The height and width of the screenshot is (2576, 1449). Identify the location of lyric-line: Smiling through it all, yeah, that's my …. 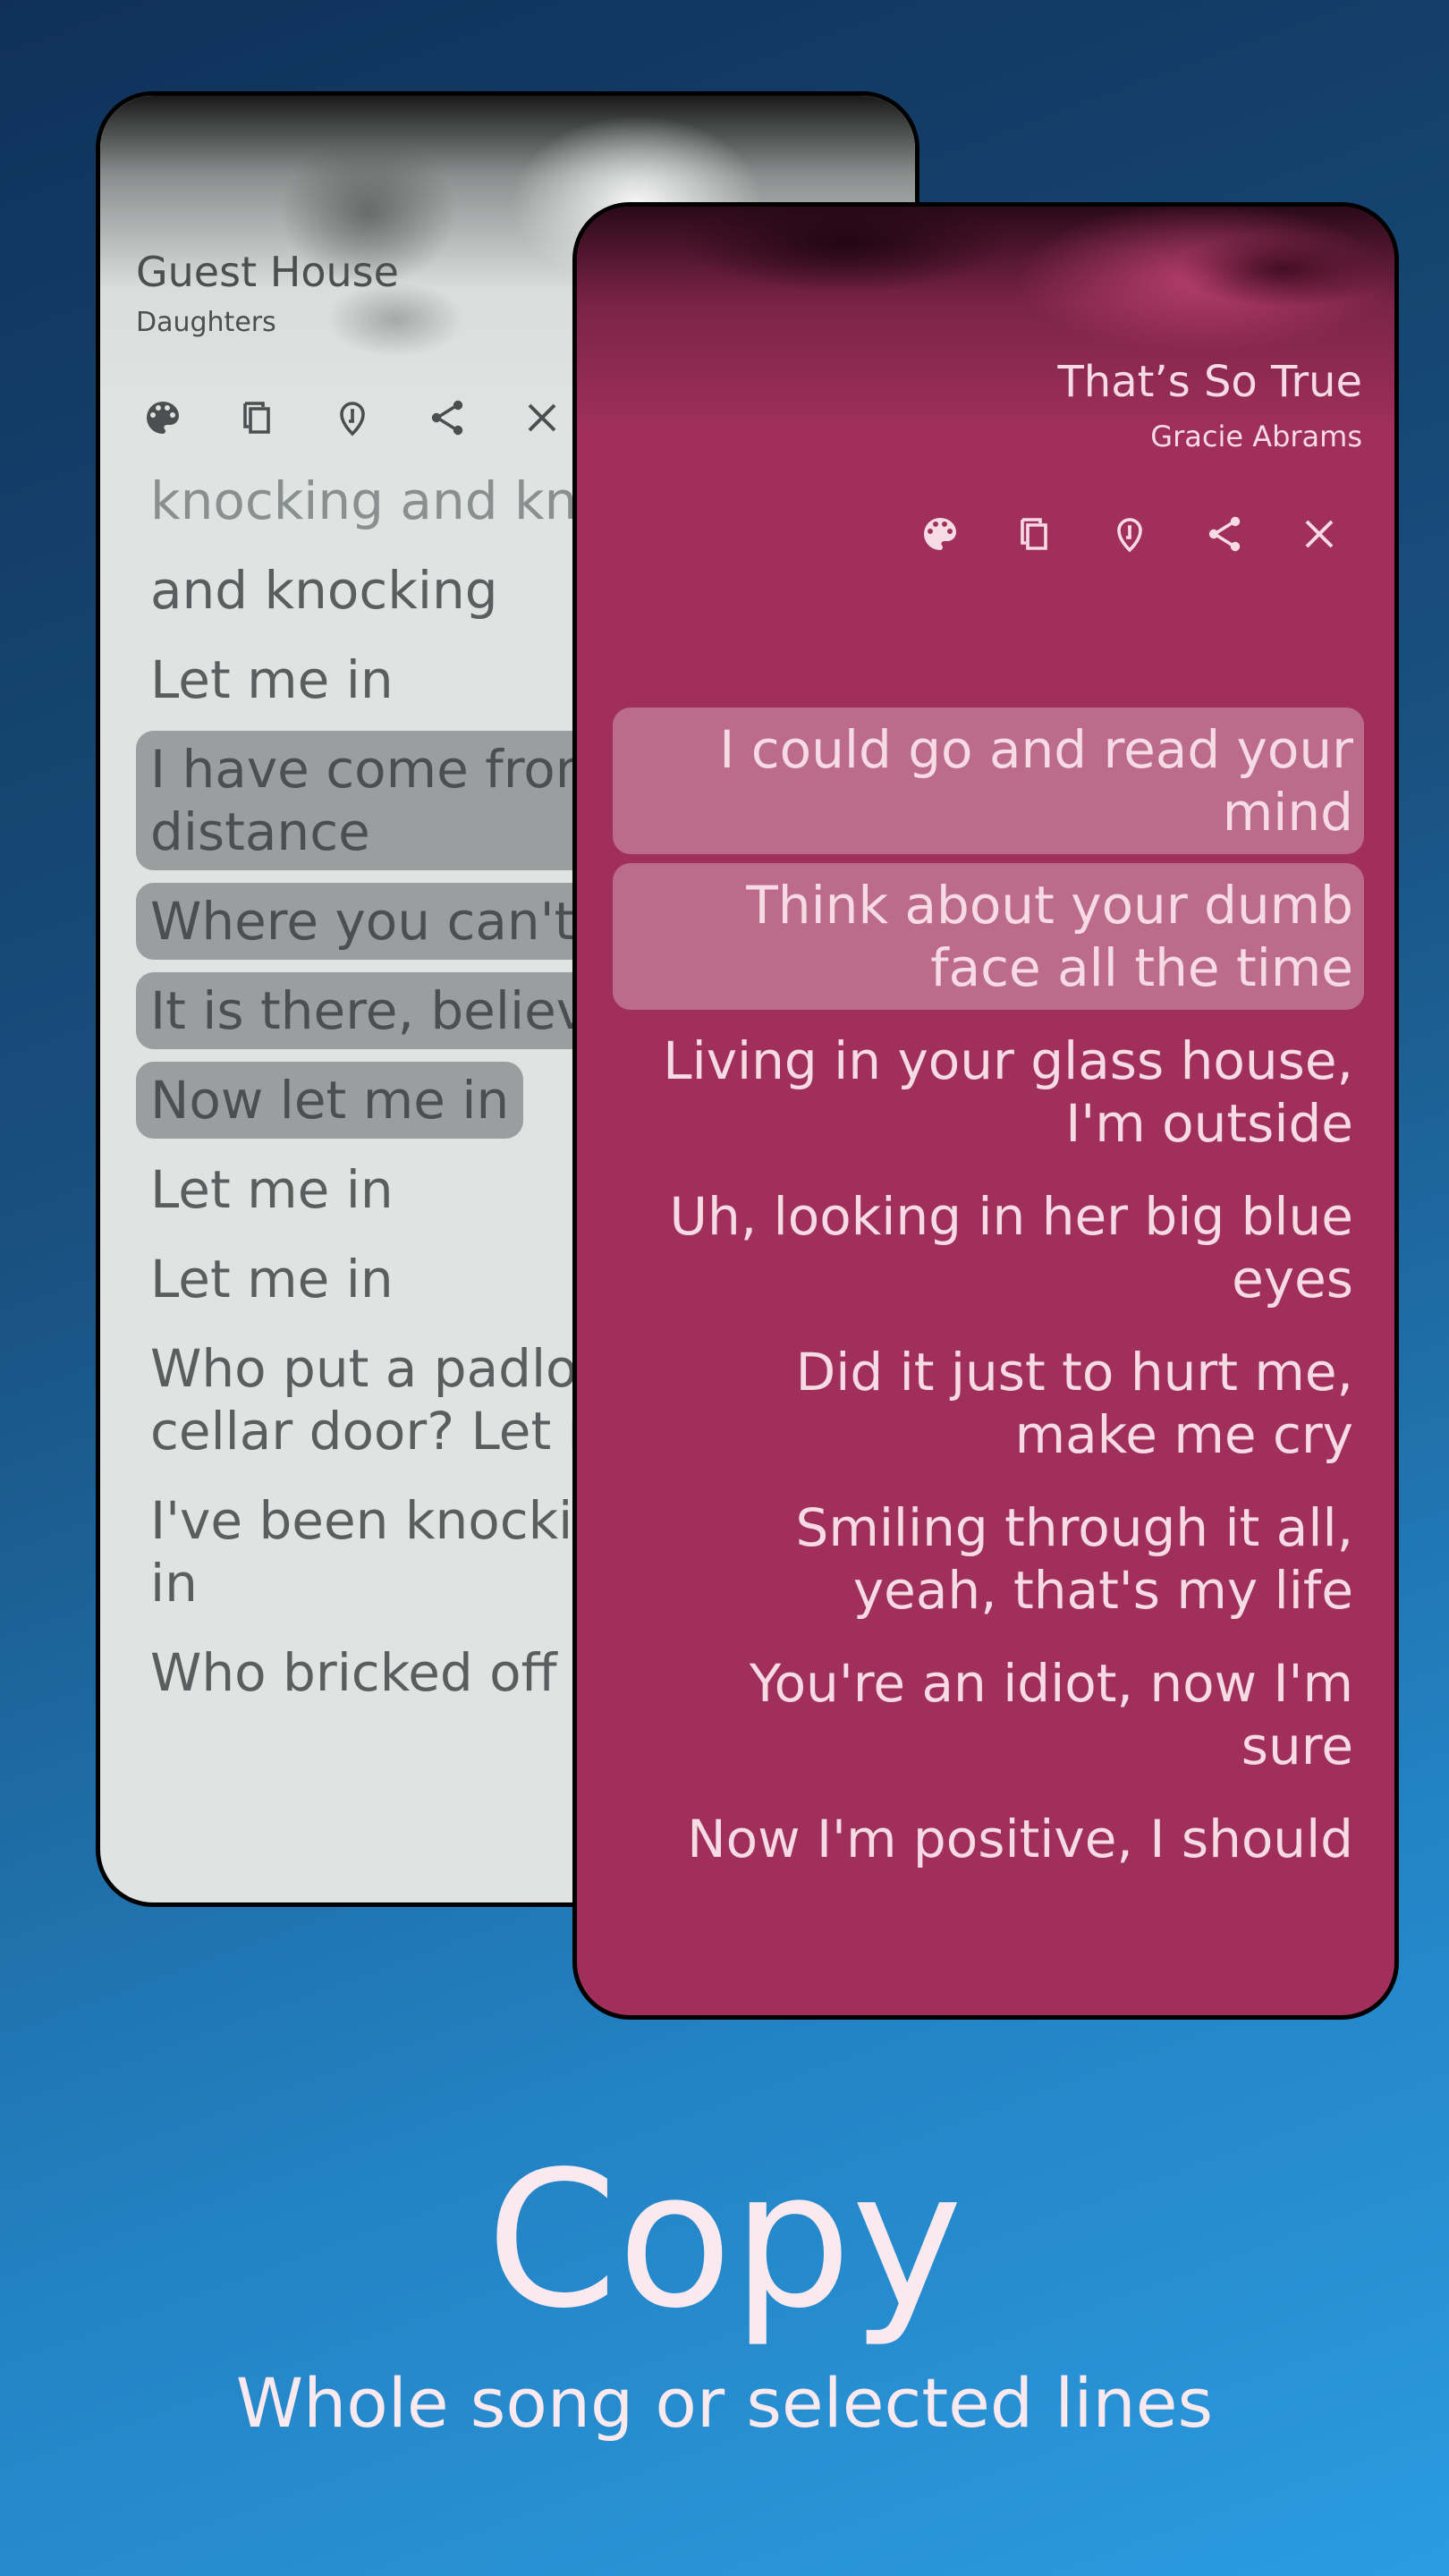
(988, 1559).